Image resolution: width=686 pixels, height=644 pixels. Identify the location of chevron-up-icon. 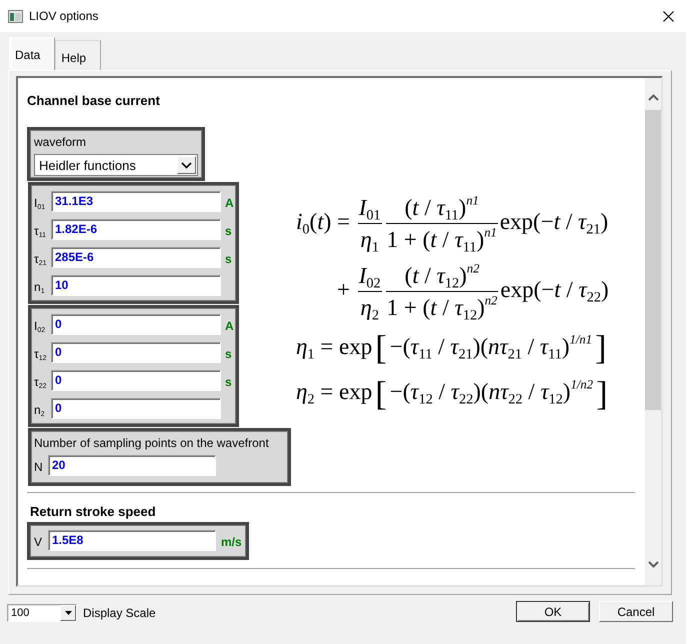
(653, 97).